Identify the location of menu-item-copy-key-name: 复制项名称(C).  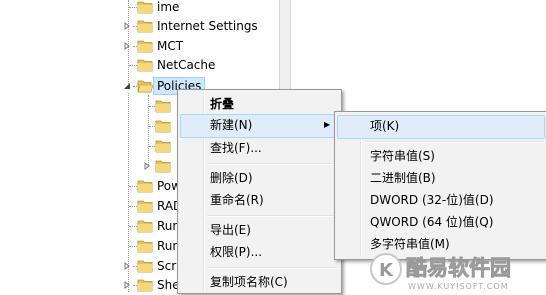
(258, 282).